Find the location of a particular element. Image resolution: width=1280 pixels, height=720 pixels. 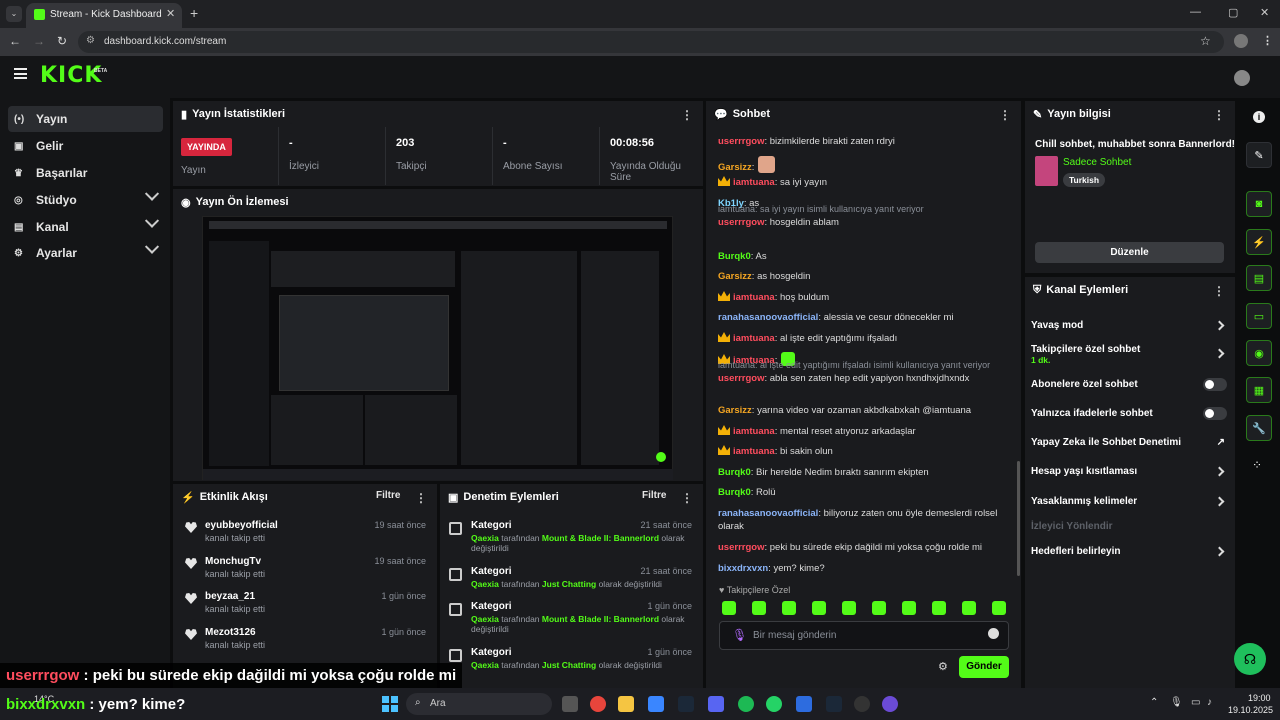

profile-avatar is located at coordinates (1241, 41).